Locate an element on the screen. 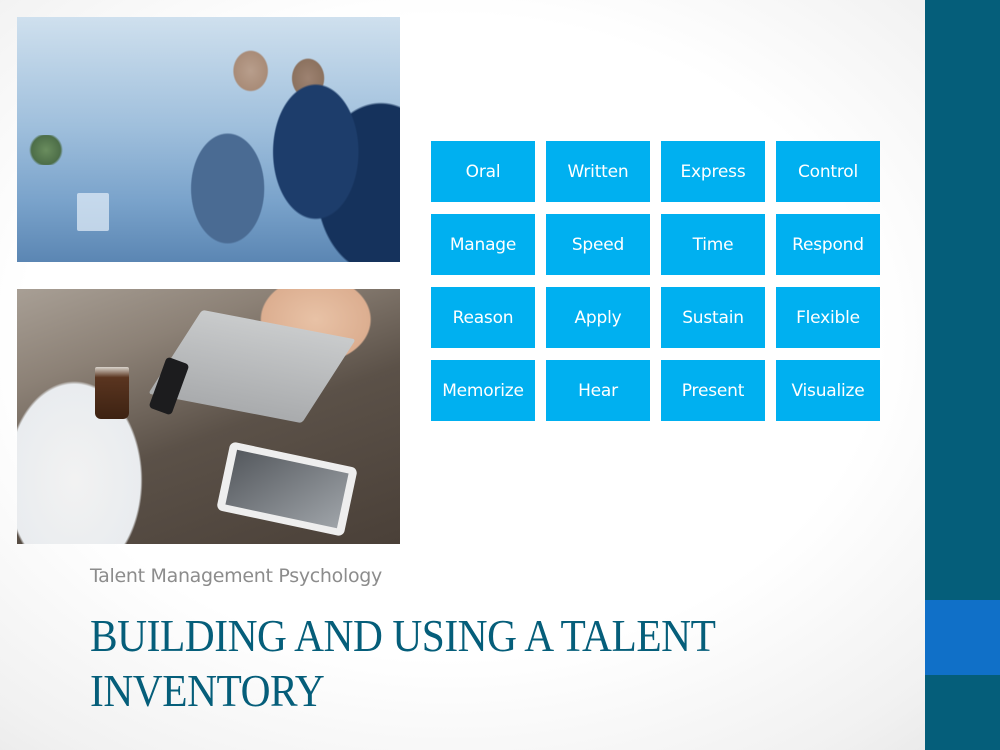 Image resolution: width=1000 pixels, height=750 pixels. talent-tile: Visualize is located at coordinates (828, 390).